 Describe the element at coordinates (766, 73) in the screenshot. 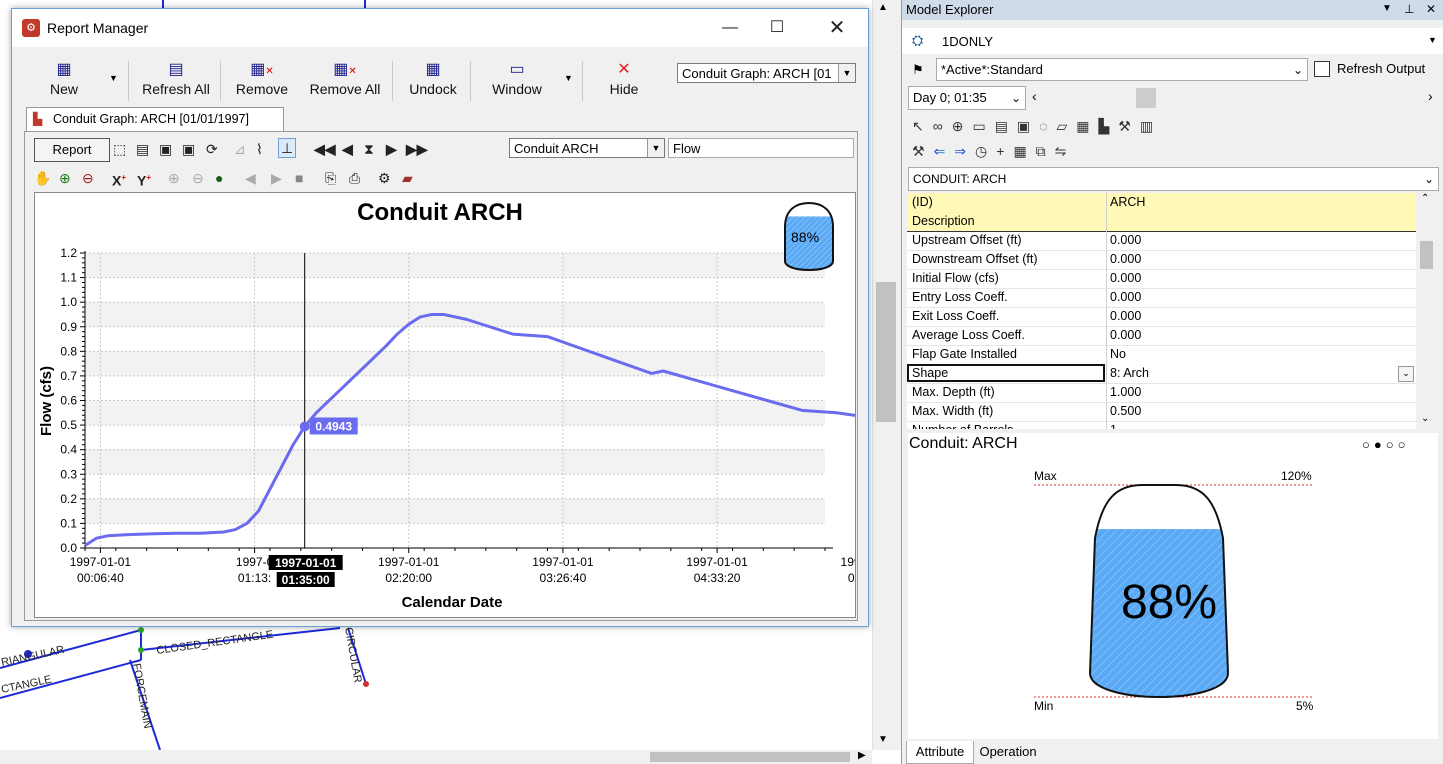

I see `report-select: Conduit Graph: ARCH [01 ▼` at that location.